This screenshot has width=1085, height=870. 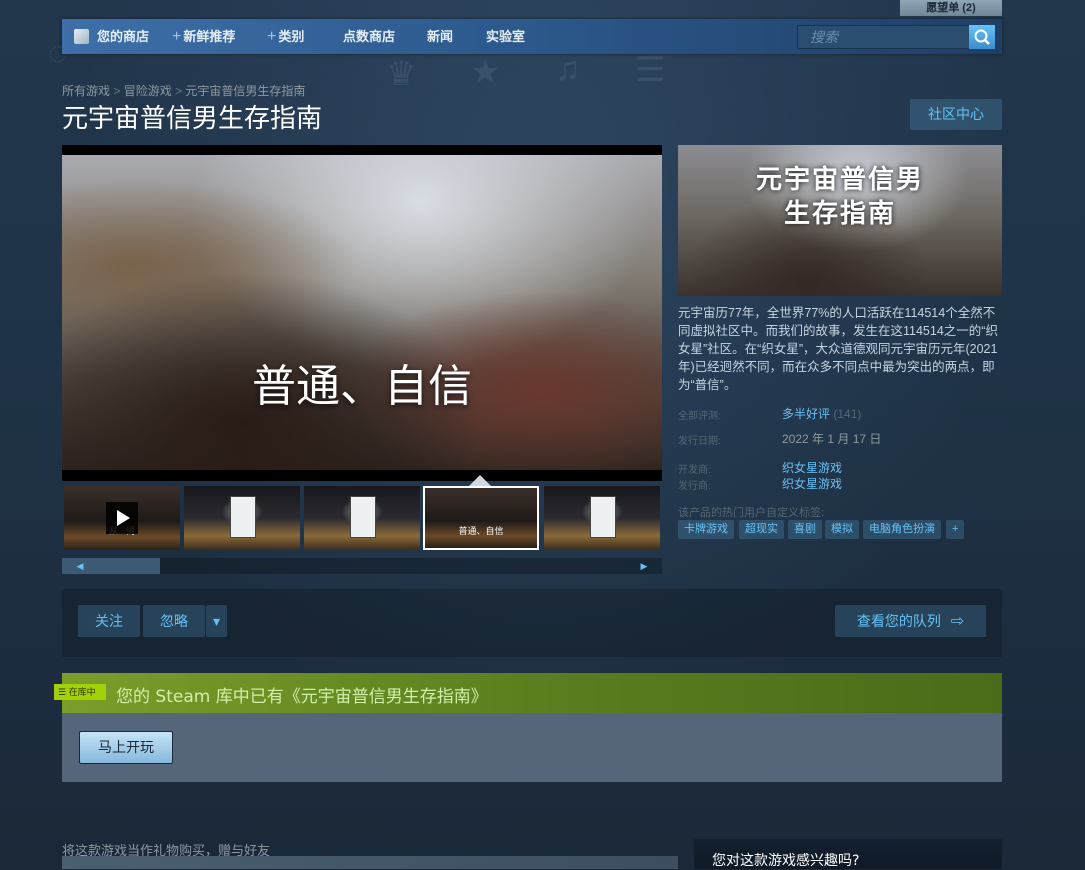 What do you see at coordinates (842, 529) in the screenshot?
I see `tag-item: 模拟` at bounding box center [842, 529].